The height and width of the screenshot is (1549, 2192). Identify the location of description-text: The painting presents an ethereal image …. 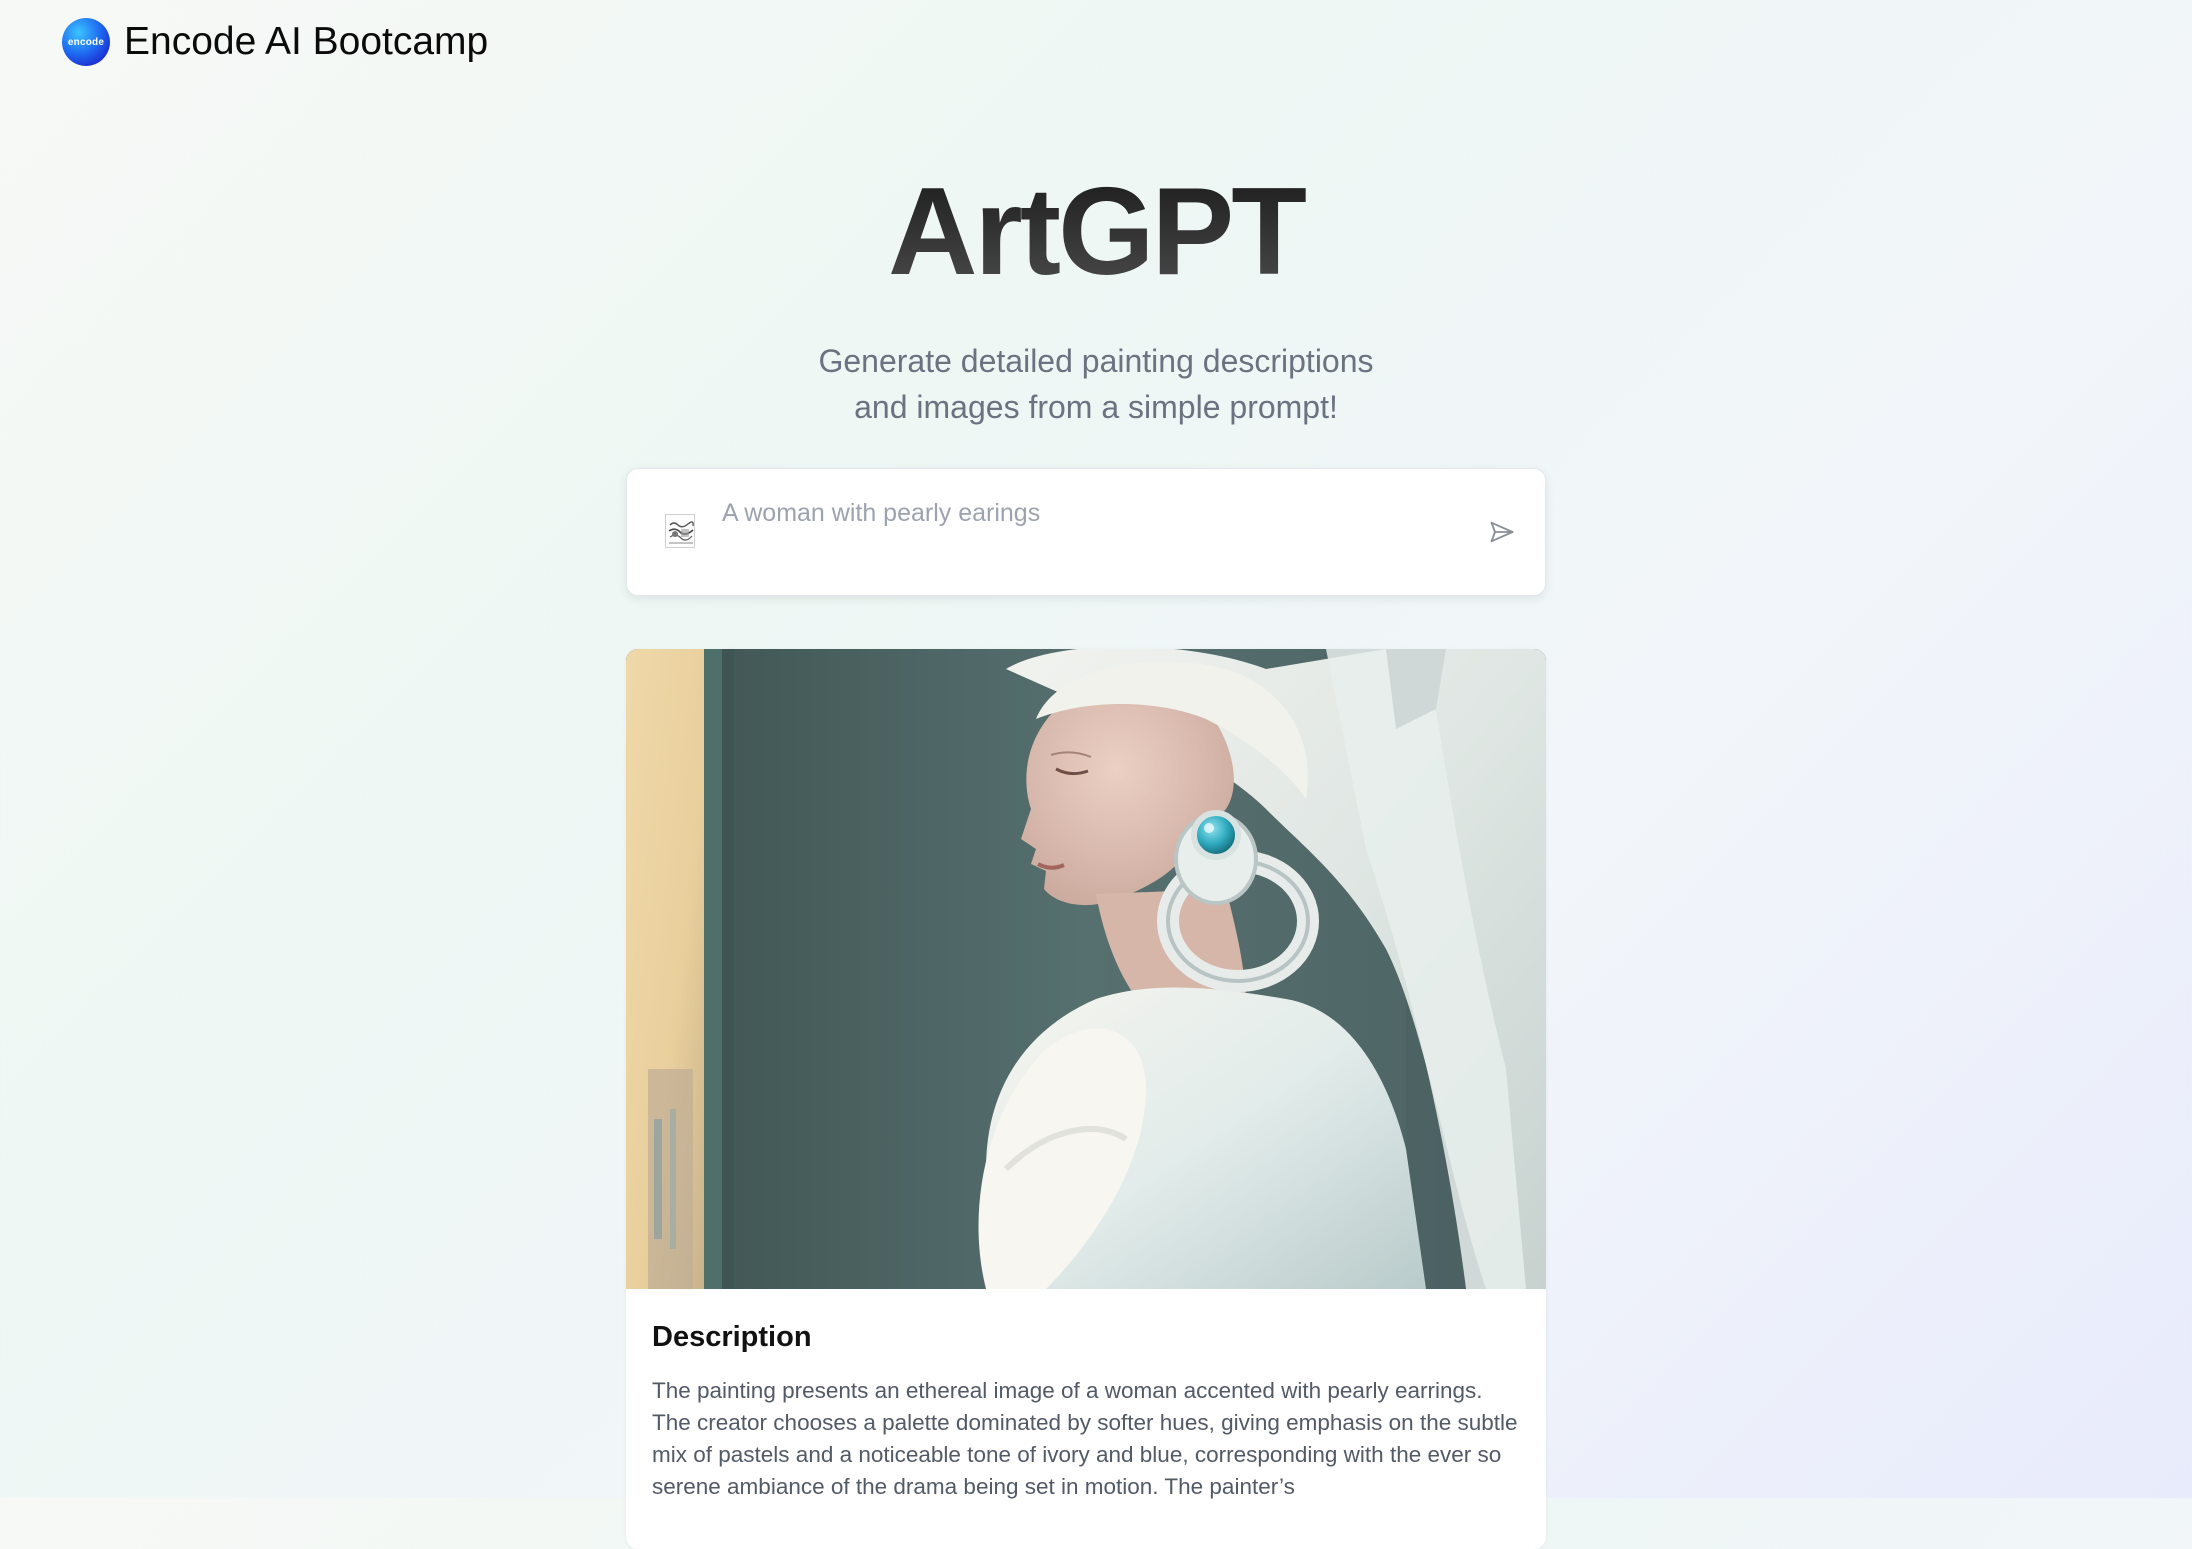
(1085, 1438).